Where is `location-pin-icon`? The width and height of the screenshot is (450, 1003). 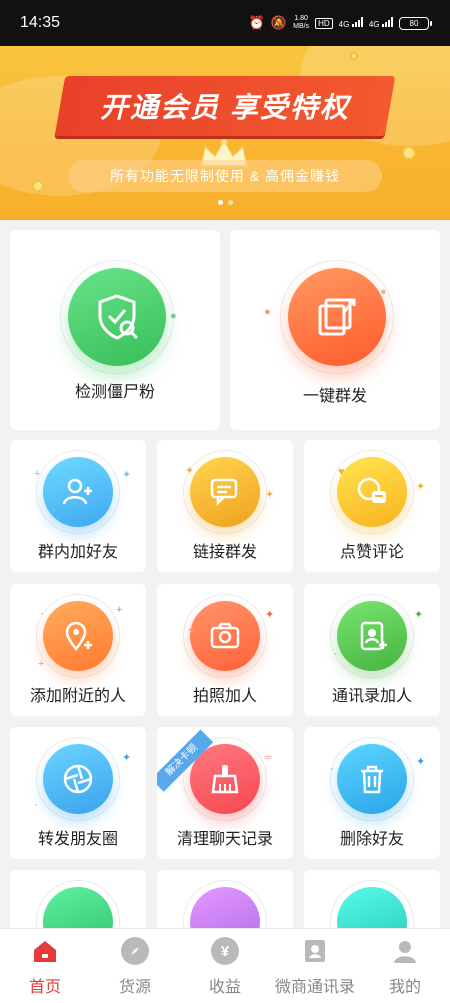
location-pin-icon is located at coordinates (78, 636).